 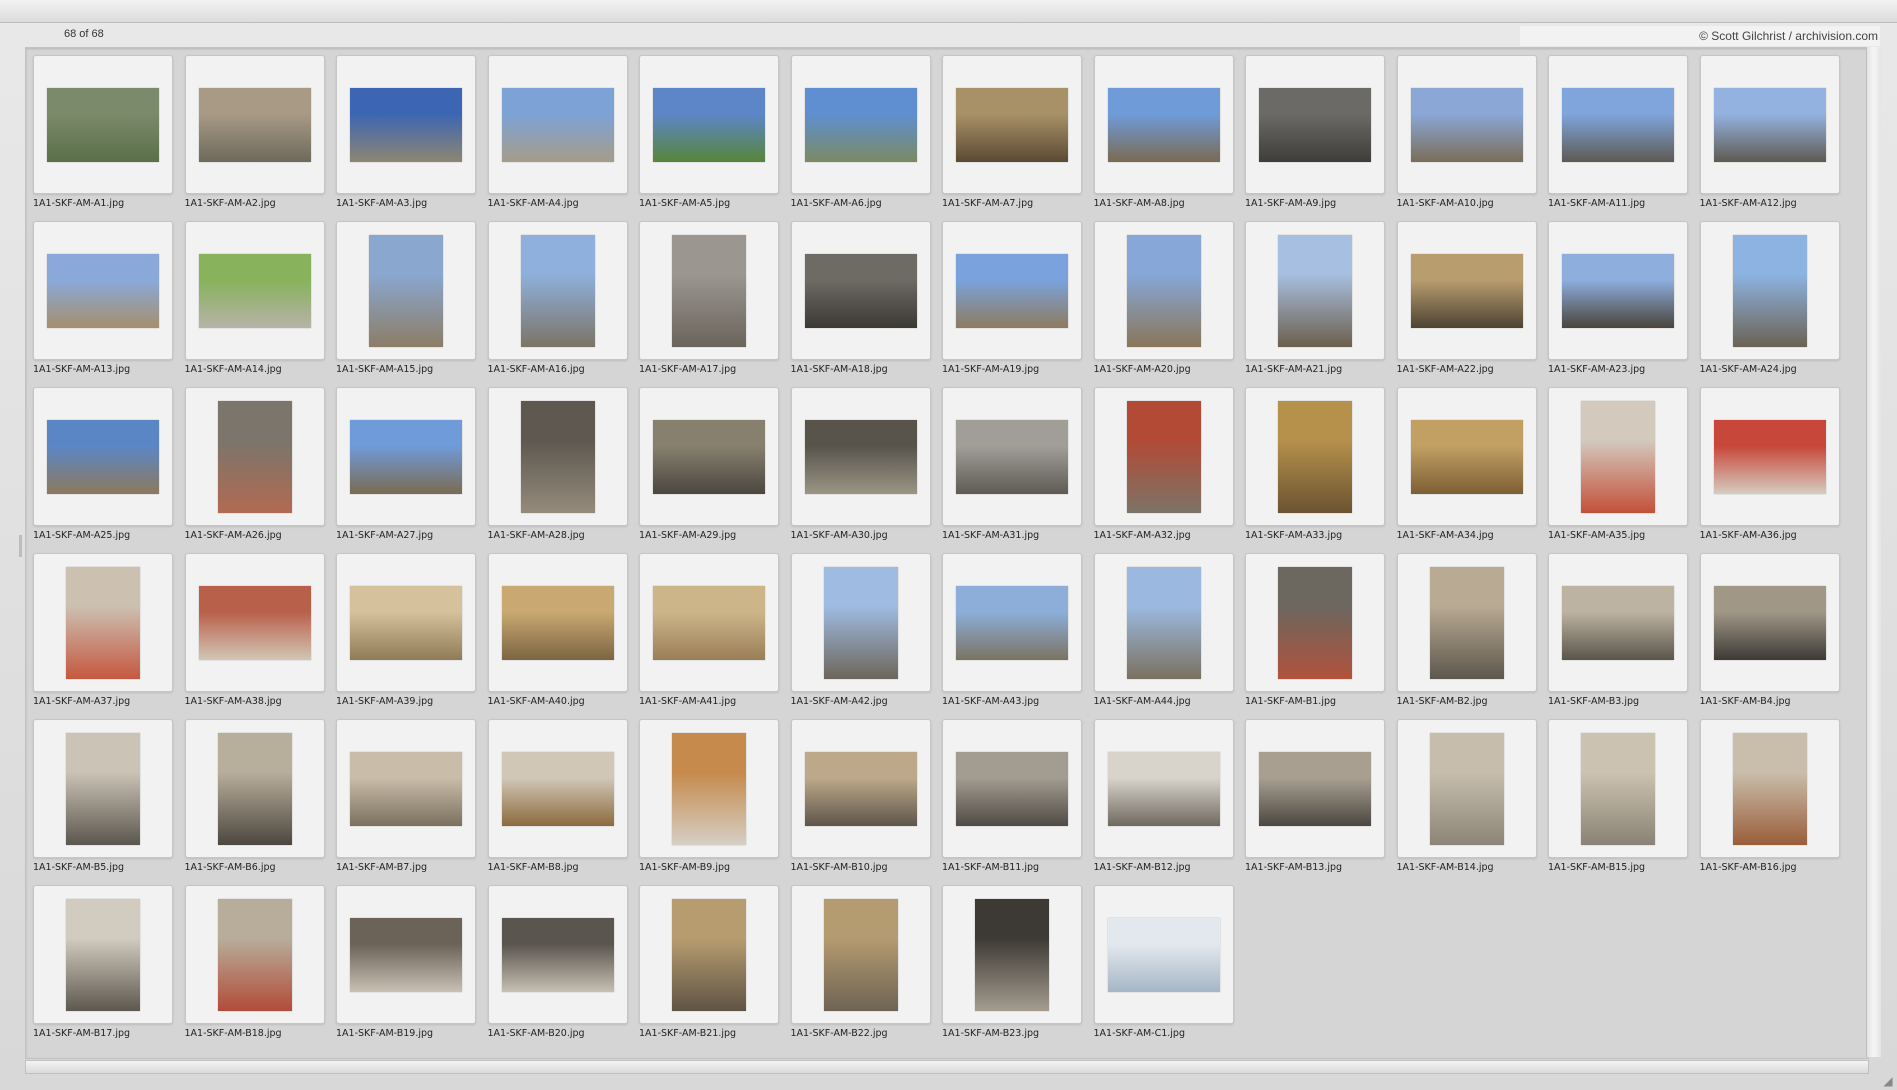 I want to click on thumbnail-item: 1A1-SKF-AM-A16.jpg, so click(x=555, y=298).